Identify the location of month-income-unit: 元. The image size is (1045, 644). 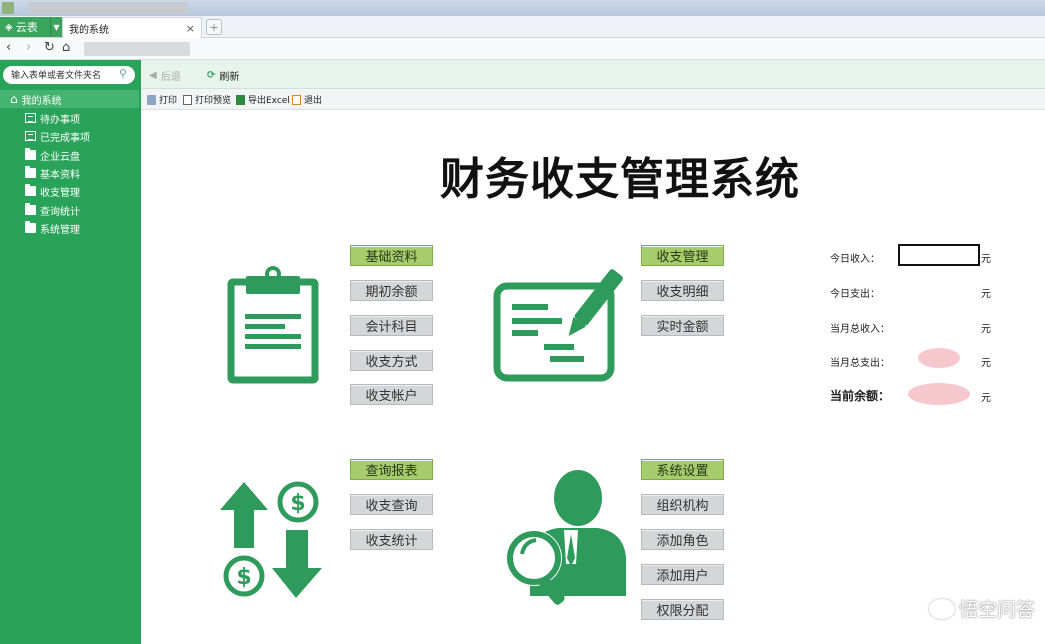
(986, 329).